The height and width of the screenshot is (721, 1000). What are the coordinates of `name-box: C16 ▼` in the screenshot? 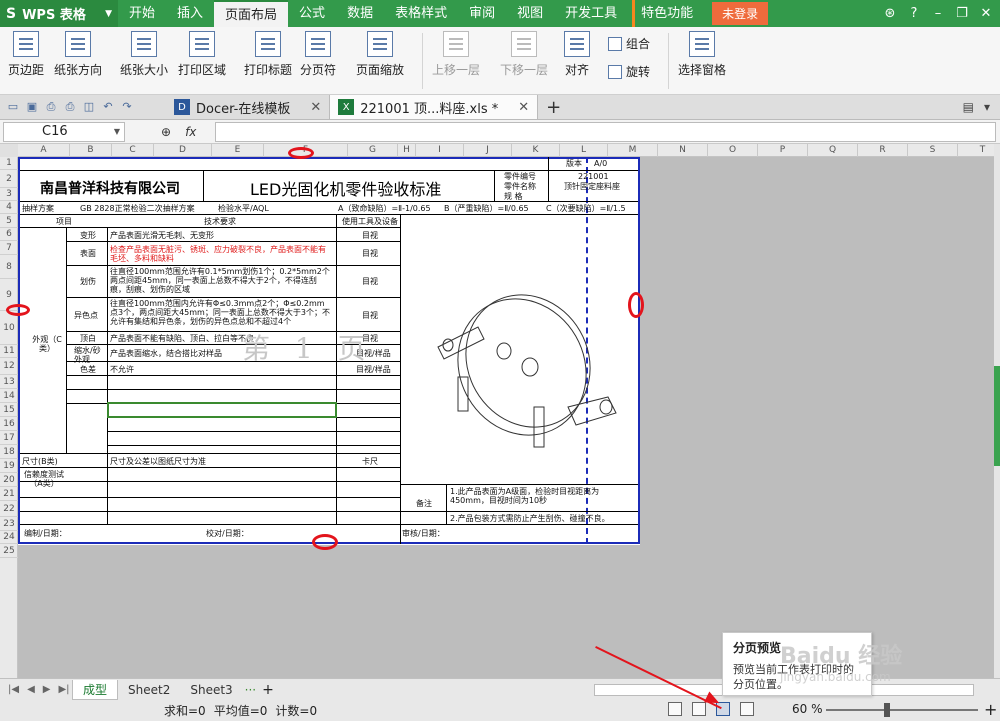 It's located at (64, 131).